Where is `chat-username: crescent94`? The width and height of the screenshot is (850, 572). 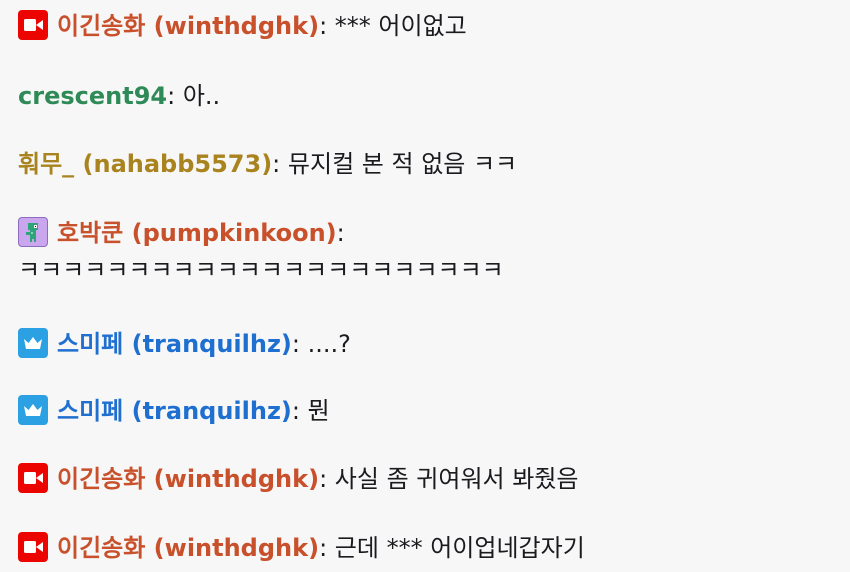 chat-username: crescent94 is located at coordinates (92, 96).